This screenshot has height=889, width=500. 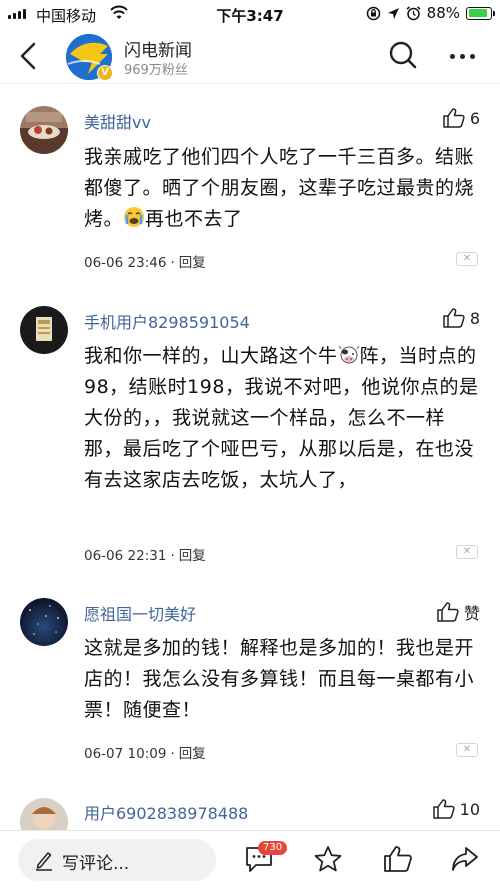 What do you see at coordinates (125, 556) in the screenshot?
I see `comment-date: 06-06 22:31` at bounding box center [125, 556].